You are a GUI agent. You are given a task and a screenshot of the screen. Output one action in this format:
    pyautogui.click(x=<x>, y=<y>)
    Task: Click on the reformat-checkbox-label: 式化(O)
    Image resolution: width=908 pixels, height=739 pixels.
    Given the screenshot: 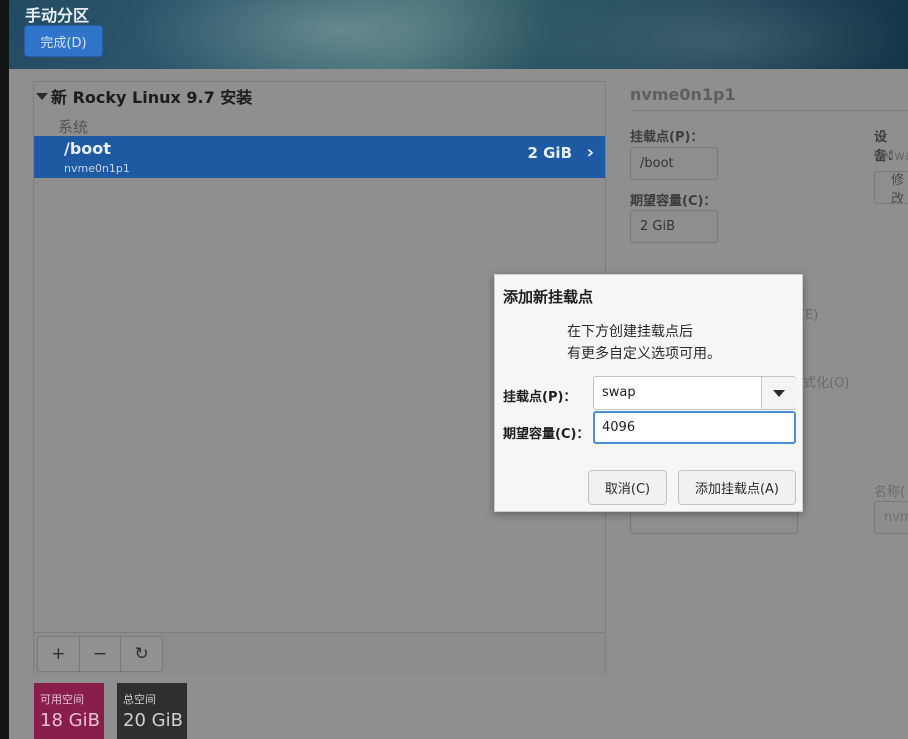 What is the action you would take?
    pyautogui.click(x=826, y=383)
    